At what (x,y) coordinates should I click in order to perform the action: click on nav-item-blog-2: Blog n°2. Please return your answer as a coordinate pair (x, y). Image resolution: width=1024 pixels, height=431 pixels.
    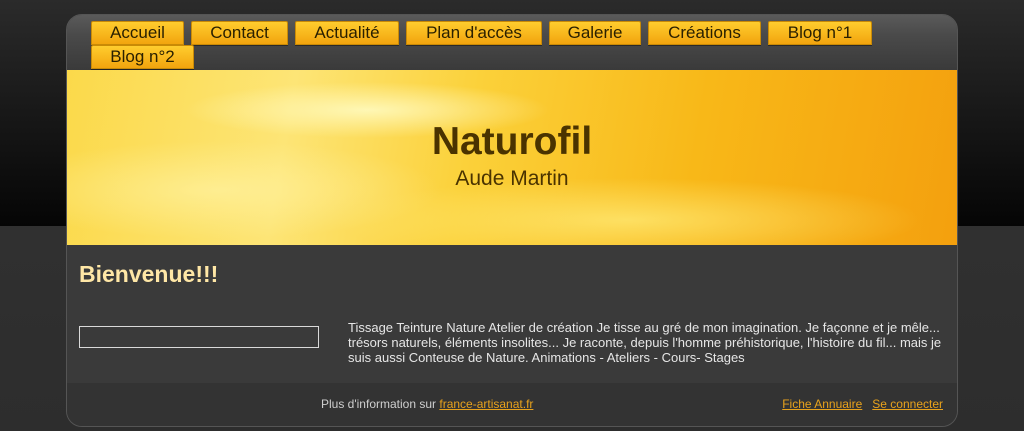
    Looking at the image, I should click on (142, 57).